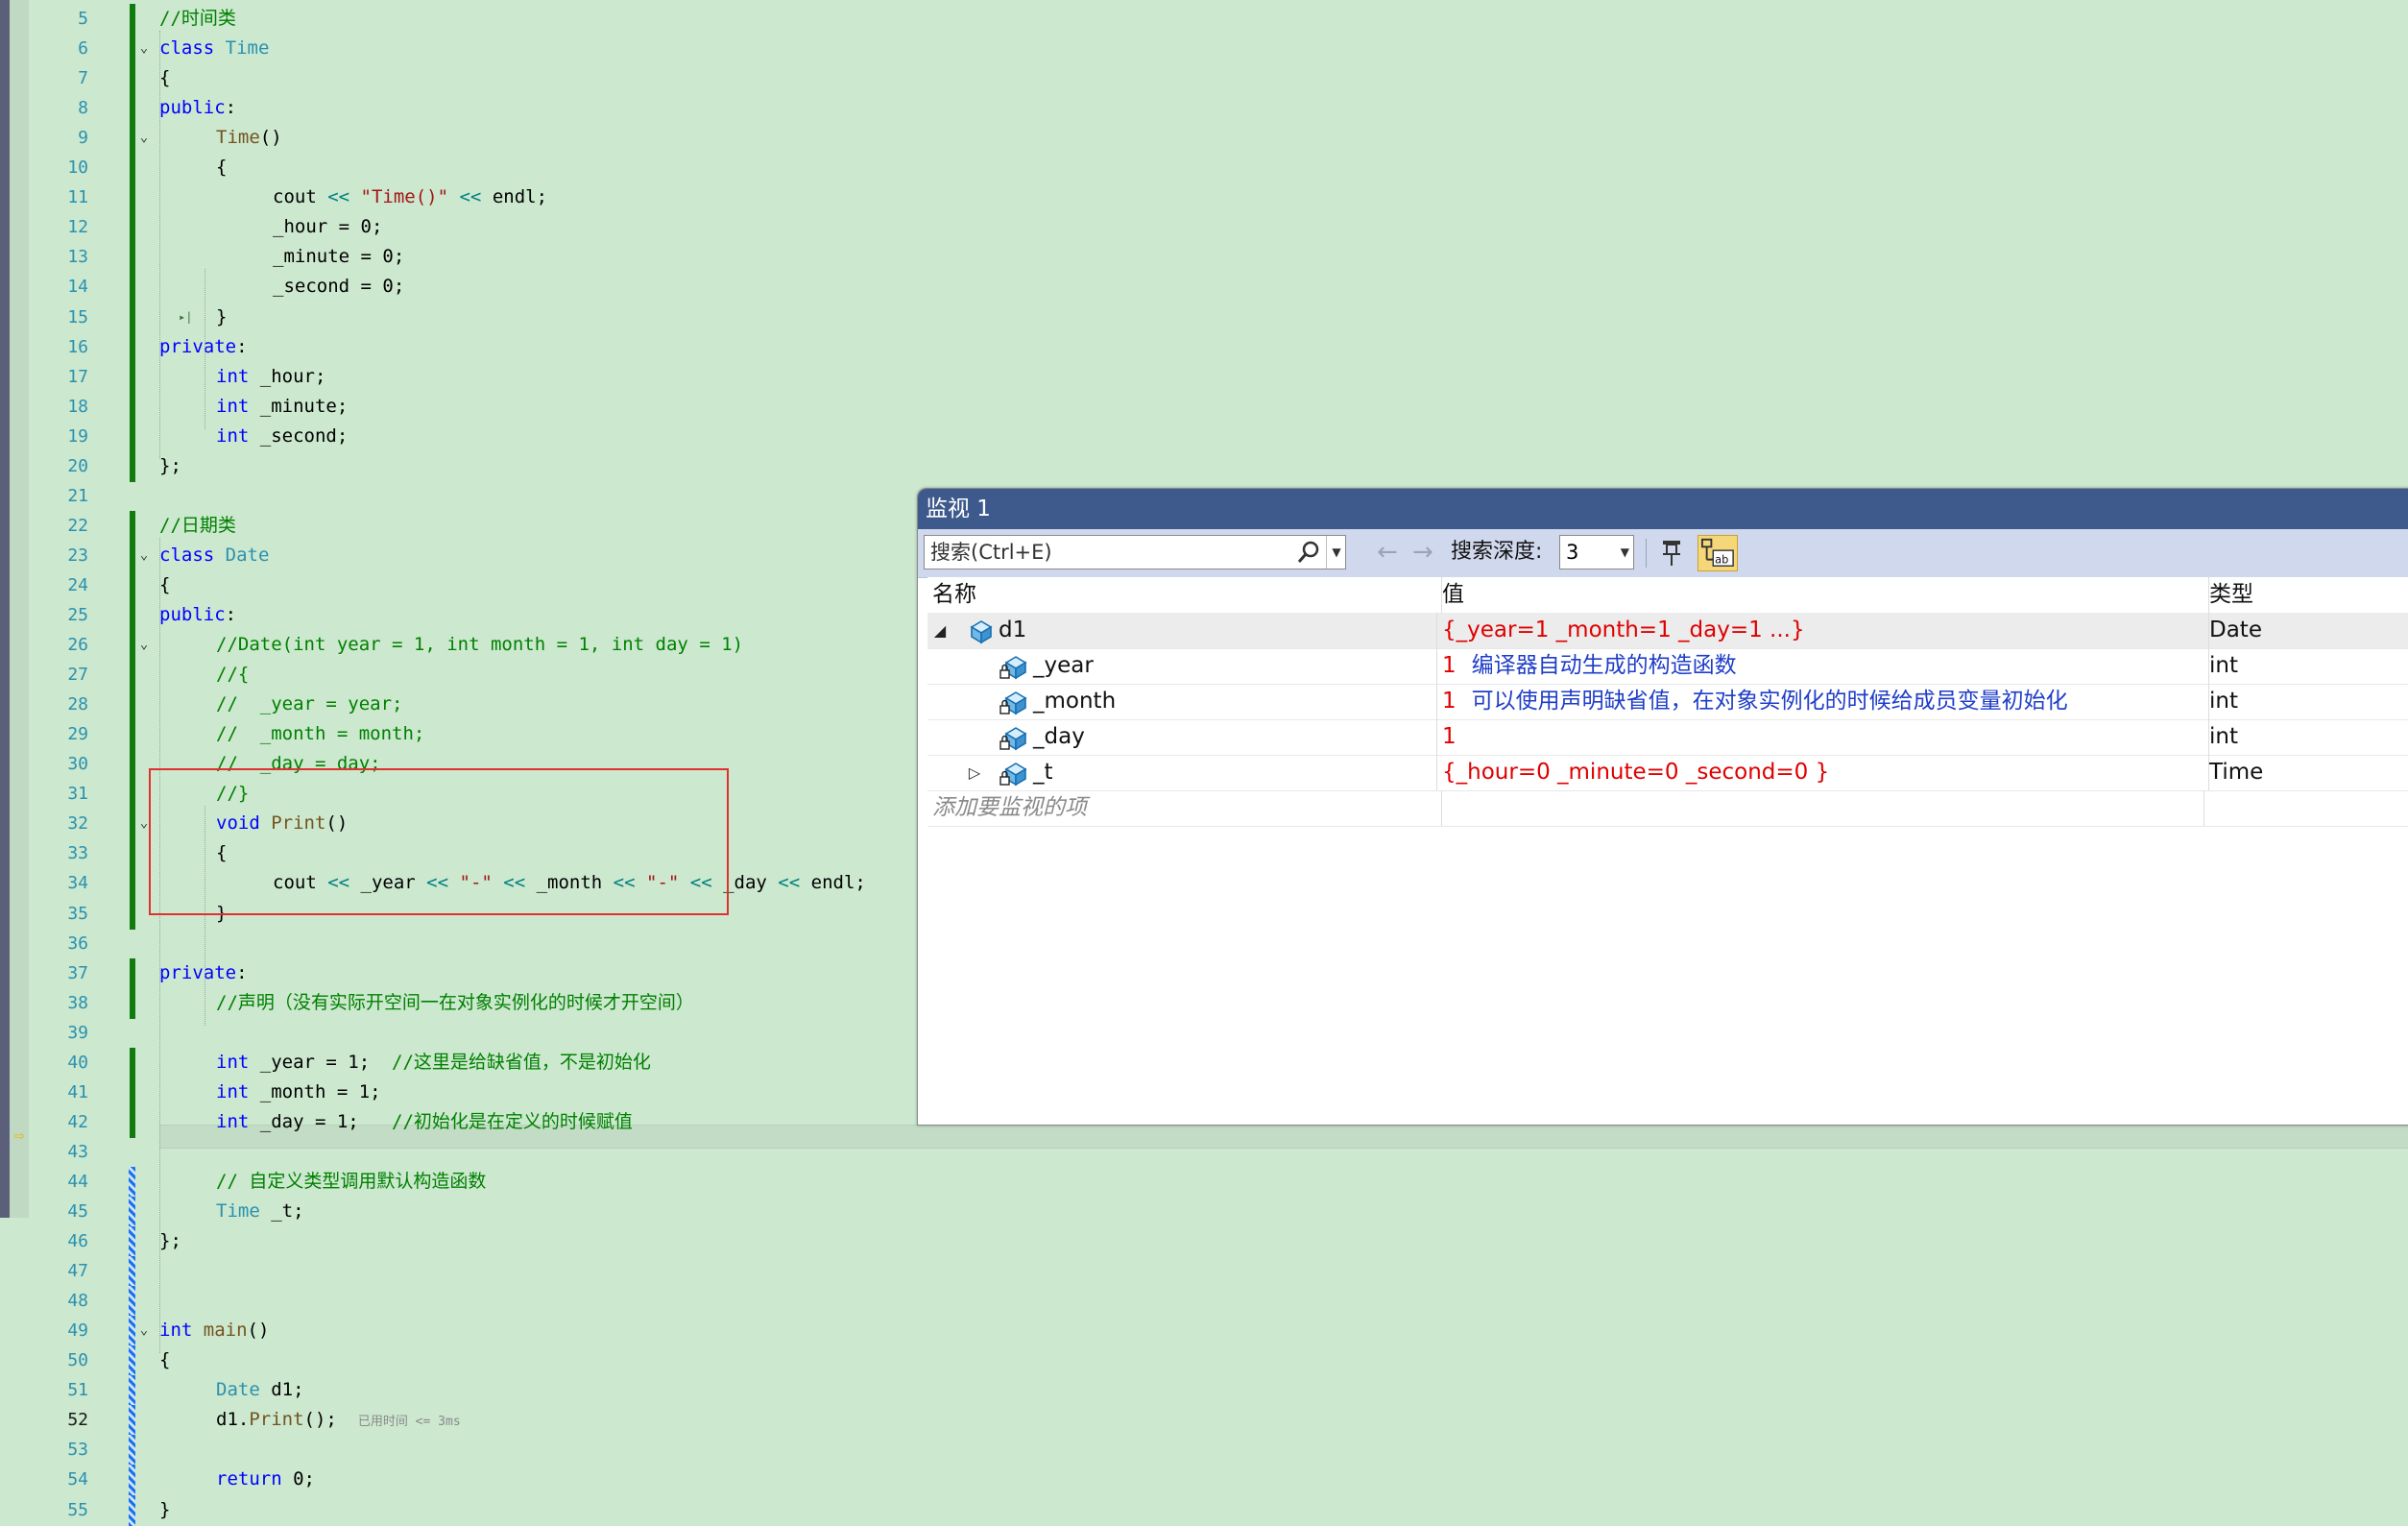 The width and height of the screenshot is (2408, 1526). Describe the element at coordinates (1204, 288) in the screenshot. I see `code-line: 14 _second = 0;` at that location.